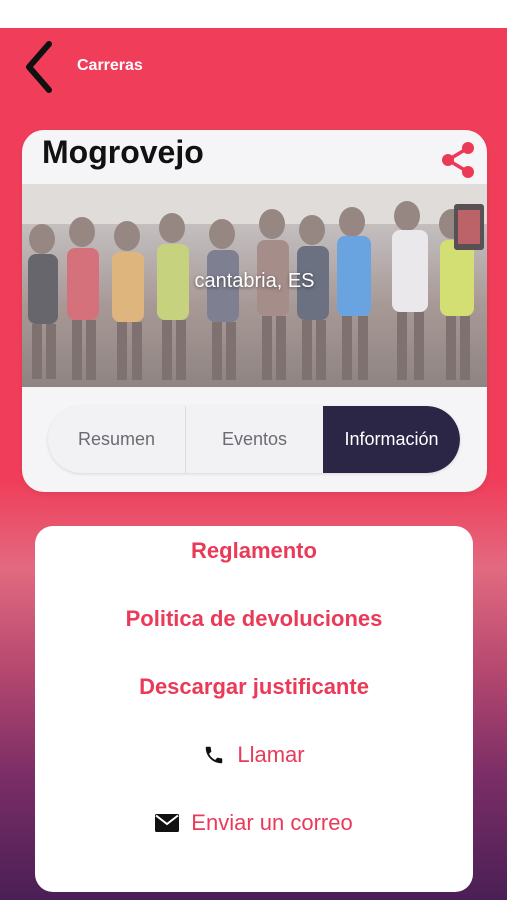 The width and height of the screenshot is (507, 900). I want to click on nav-title: Carreras, so click(110, 65).